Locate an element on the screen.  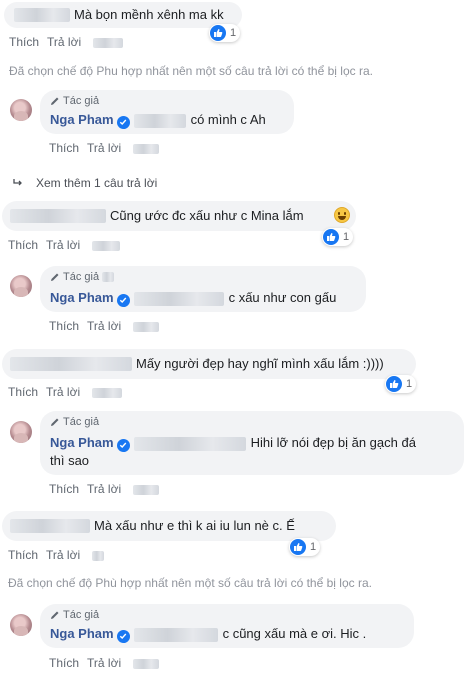
comment-text: Cũng ước đc xấu như c Mina lắm is located at coordinates (207, 215).